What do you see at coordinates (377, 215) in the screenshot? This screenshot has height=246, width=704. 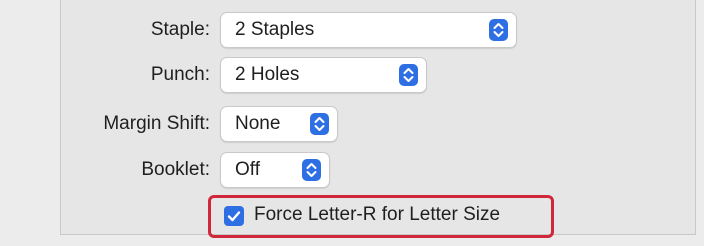 I see `force-letter-r-label: Force Letter-R for Letter Size` at bounding box center [377, 215].